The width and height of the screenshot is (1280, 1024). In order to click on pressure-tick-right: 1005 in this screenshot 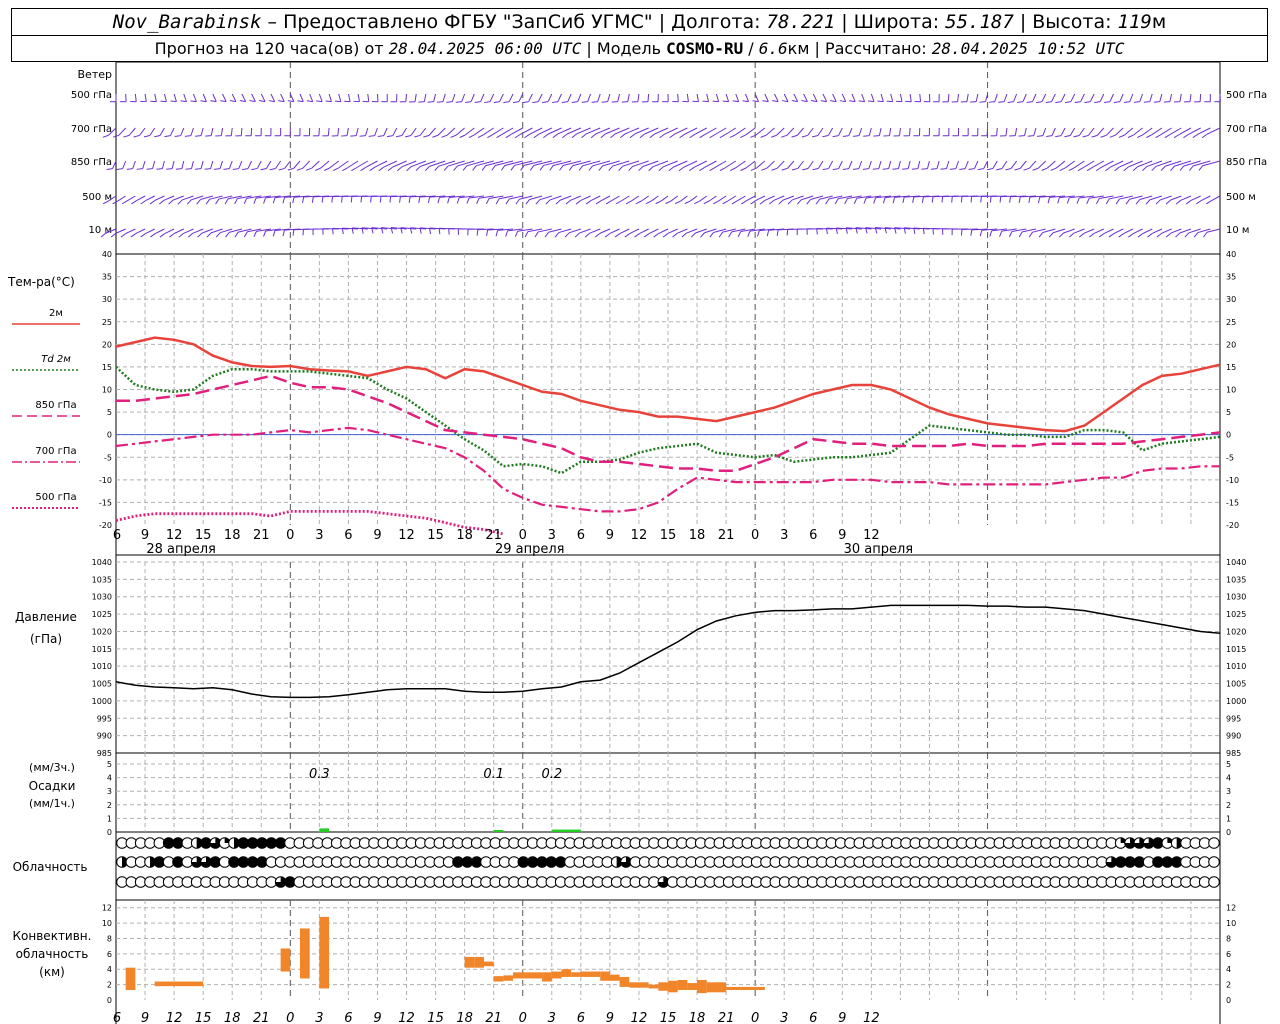, I will do `click(1236, 684)`.